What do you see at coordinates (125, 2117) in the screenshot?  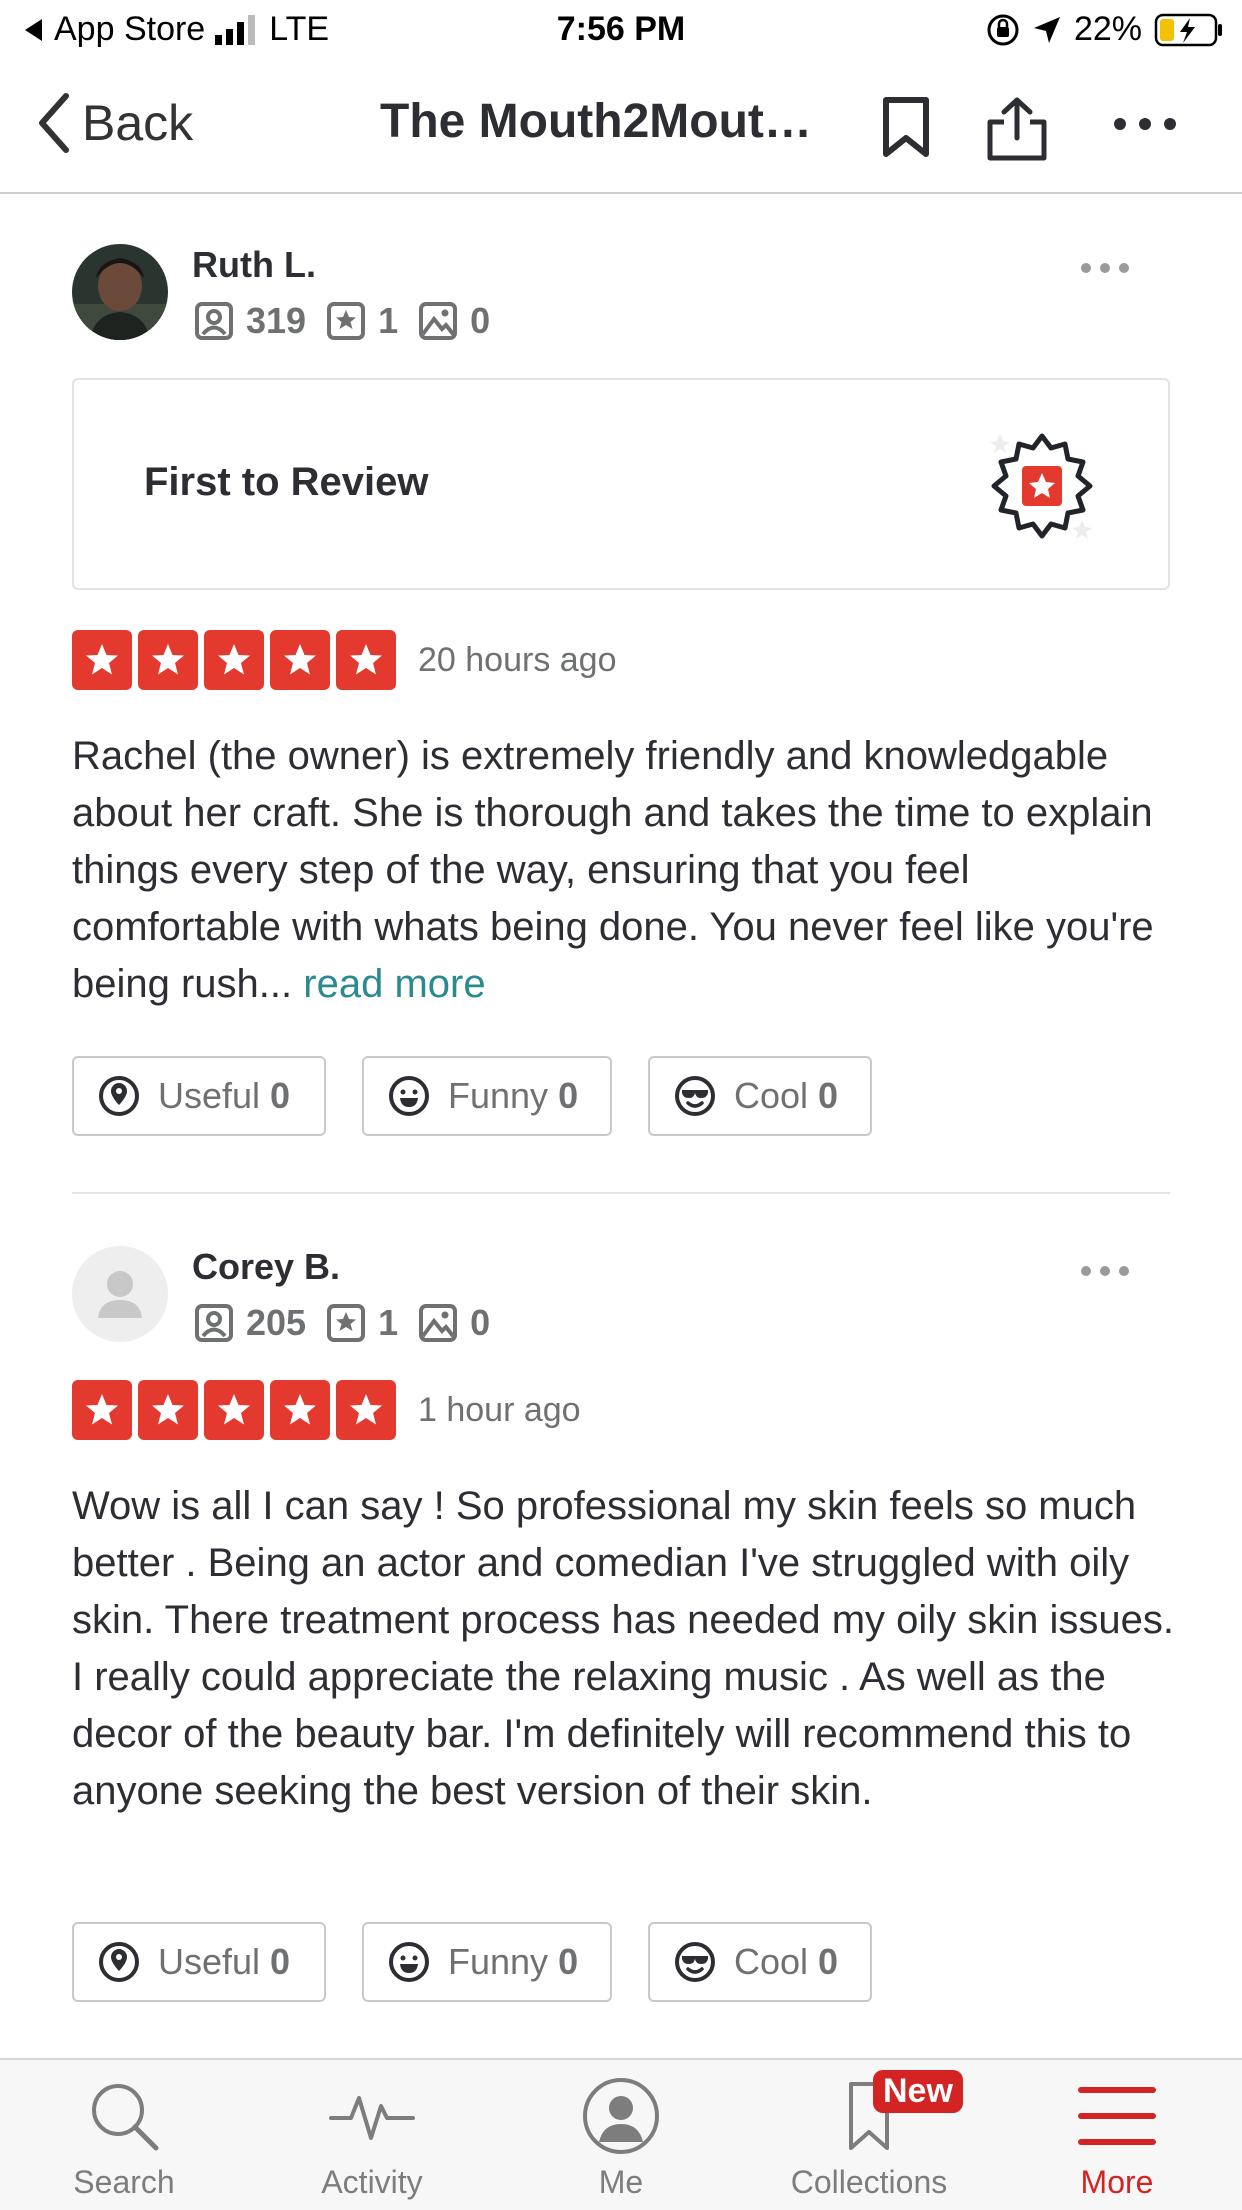 I see `search-icon` at bounding box center [125, 2117].